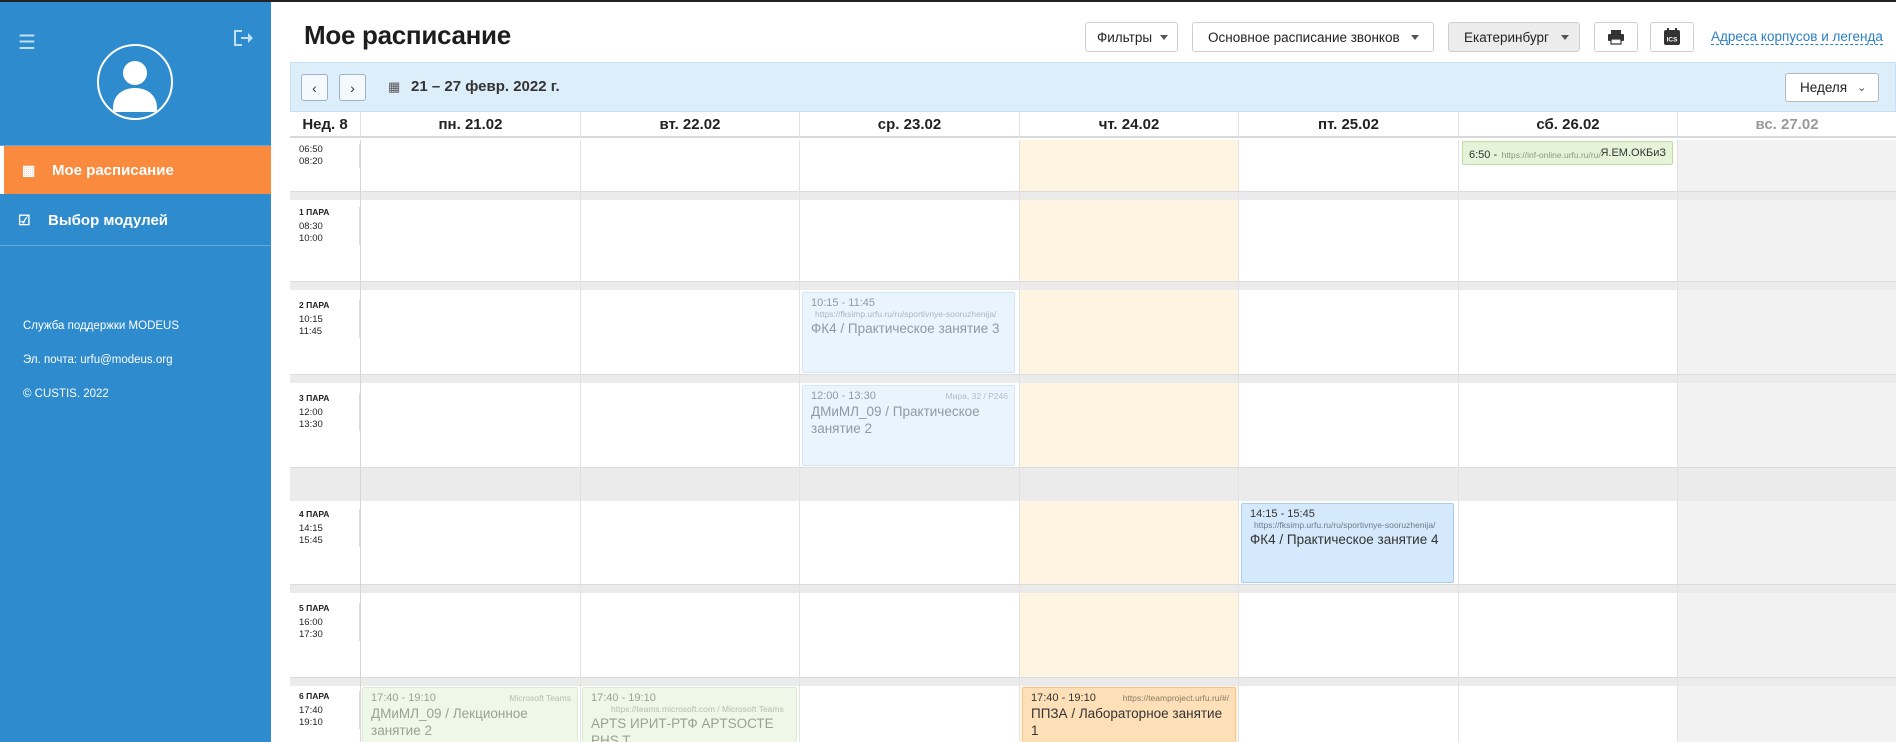 The image size is (1896, 742). What do you see at coordinates (325, 226) in the screenshot?
I see `time-slot: 1 ПАРА 08:30 10:00` at bounding box center [325, 226].